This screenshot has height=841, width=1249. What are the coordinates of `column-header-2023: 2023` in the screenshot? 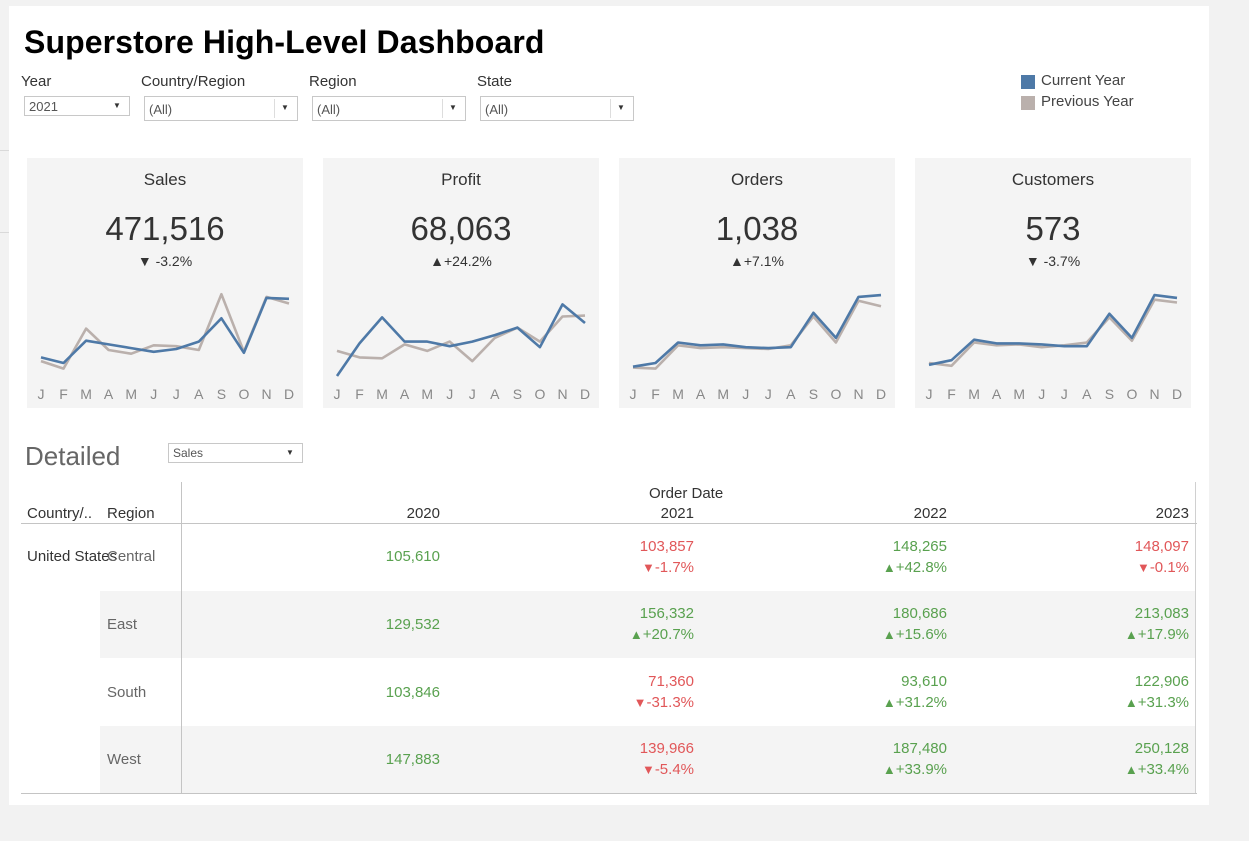 It's located at (1172, 513).